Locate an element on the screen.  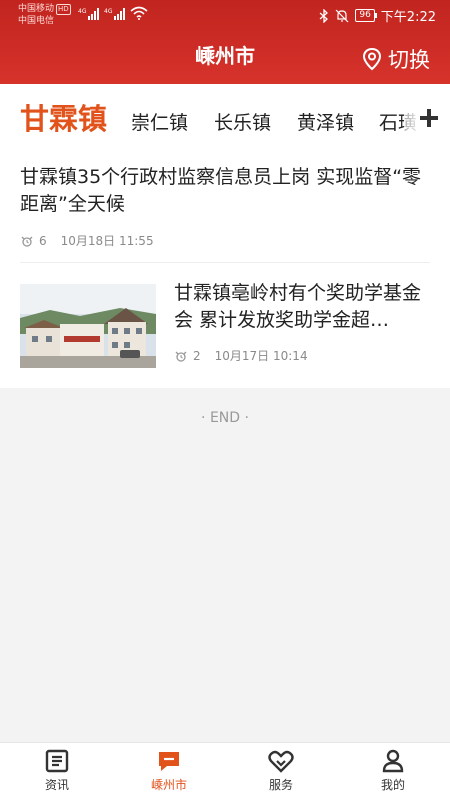
news-meta-1: 6 10月18日 11:55 is located at coordinates (225, 240).